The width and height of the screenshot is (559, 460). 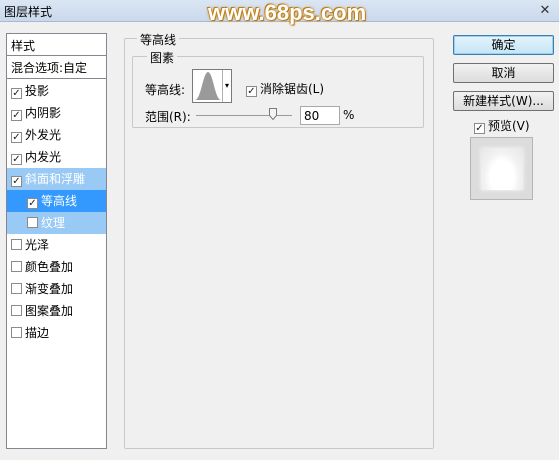 What do you see at coordinates (208, 86) in the screenshot?
I see `contour-curve-icon` at bounding box center [208, 86].